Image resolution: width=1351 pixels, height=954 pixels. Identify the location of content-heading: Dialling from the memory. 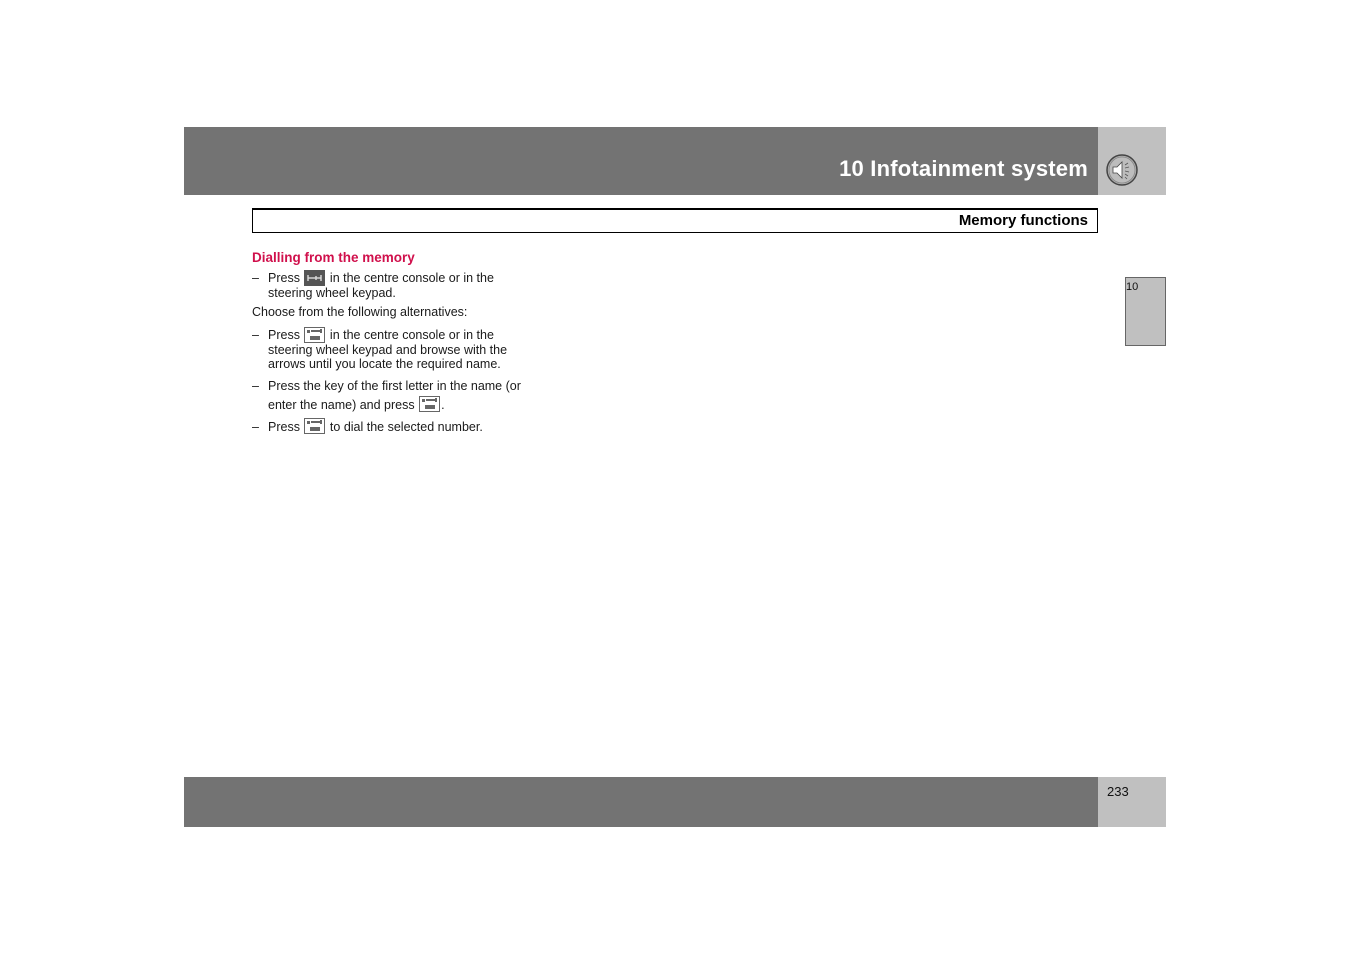
(333, 257).